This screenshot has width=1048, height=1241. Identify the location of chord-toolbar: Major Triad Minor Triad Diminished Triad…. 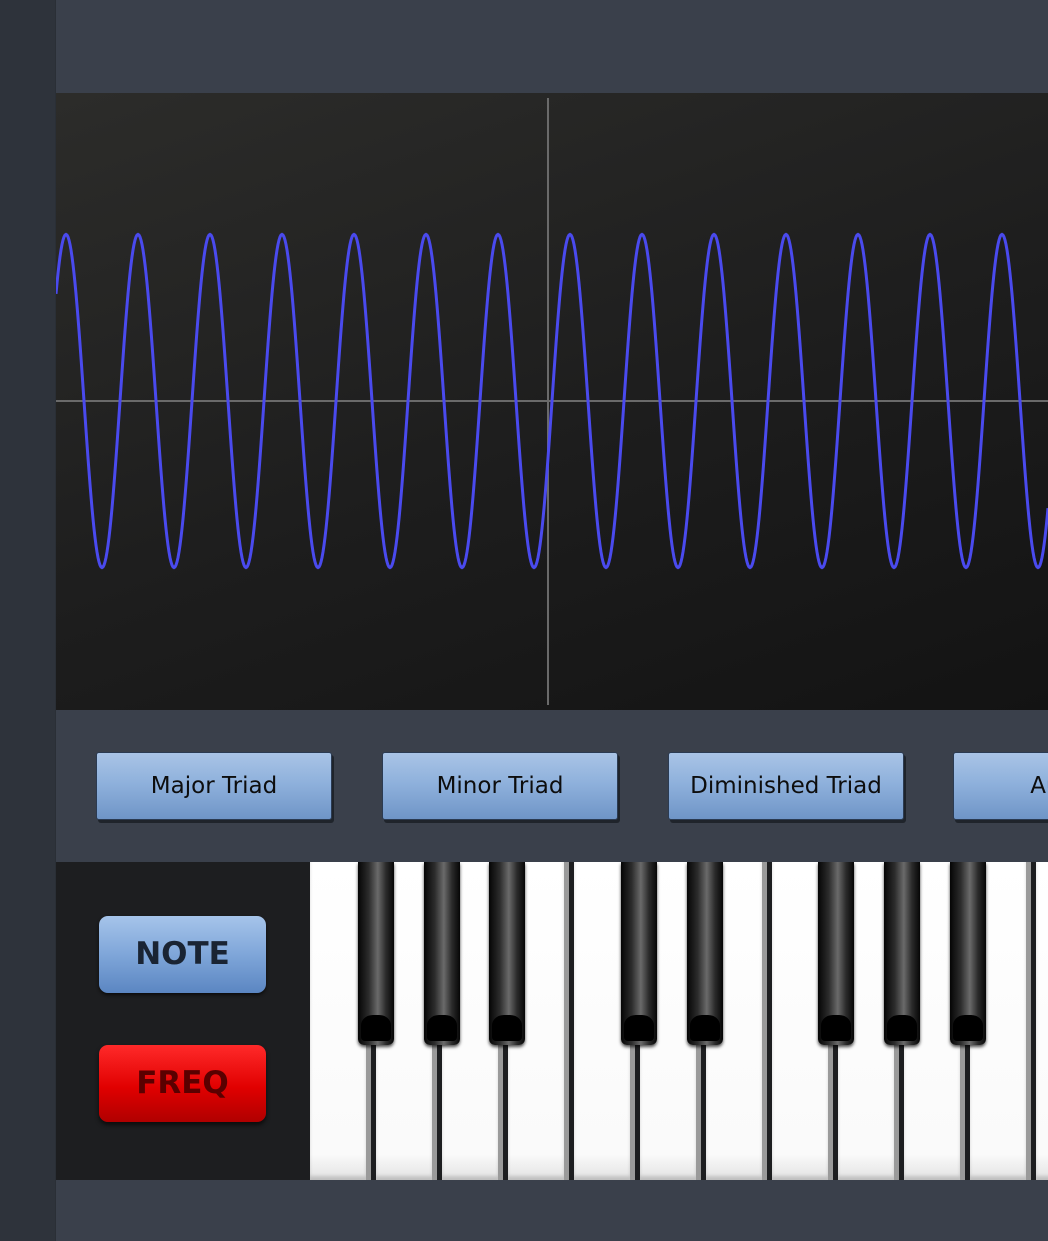
(552, 786).